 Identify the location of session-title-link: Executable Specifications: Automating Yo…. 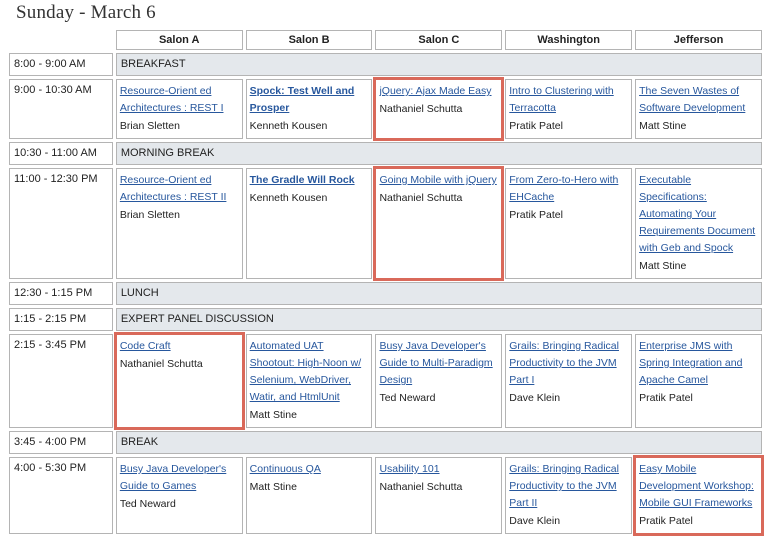
(698, 214).